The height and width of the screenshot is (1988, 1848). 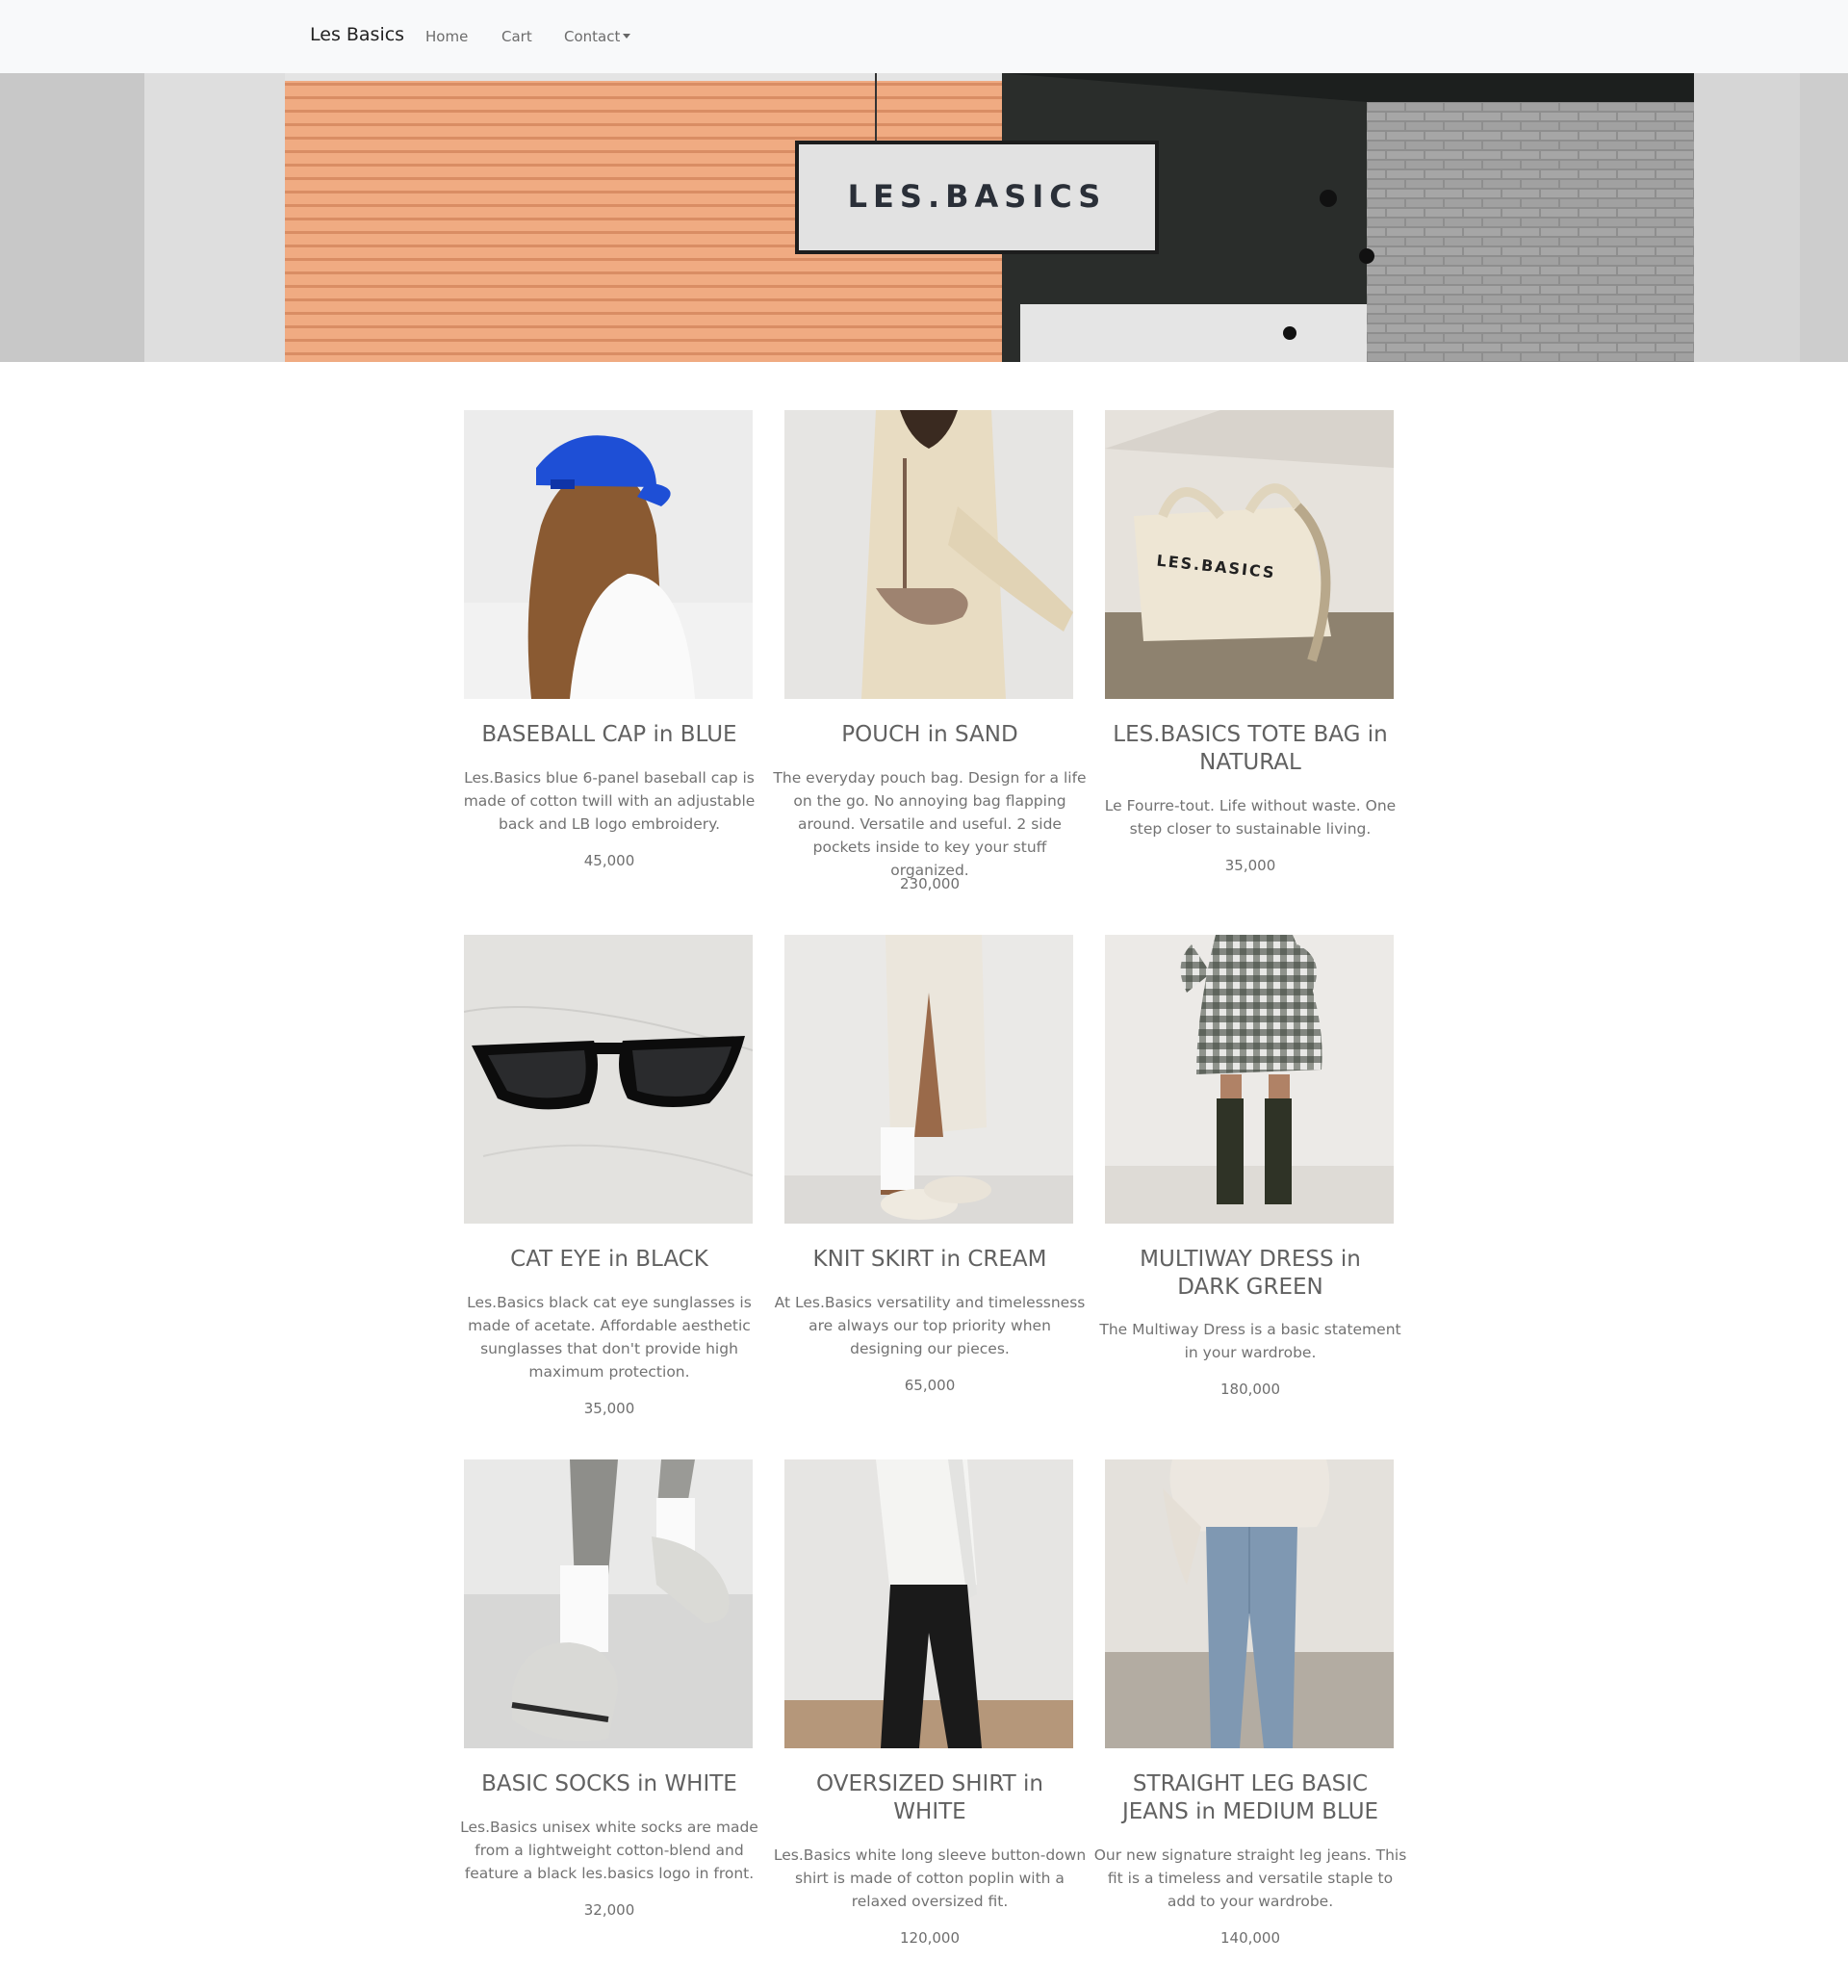 I want to click on nav-contact-dropdown: Contact, so click(x=597, y=37).